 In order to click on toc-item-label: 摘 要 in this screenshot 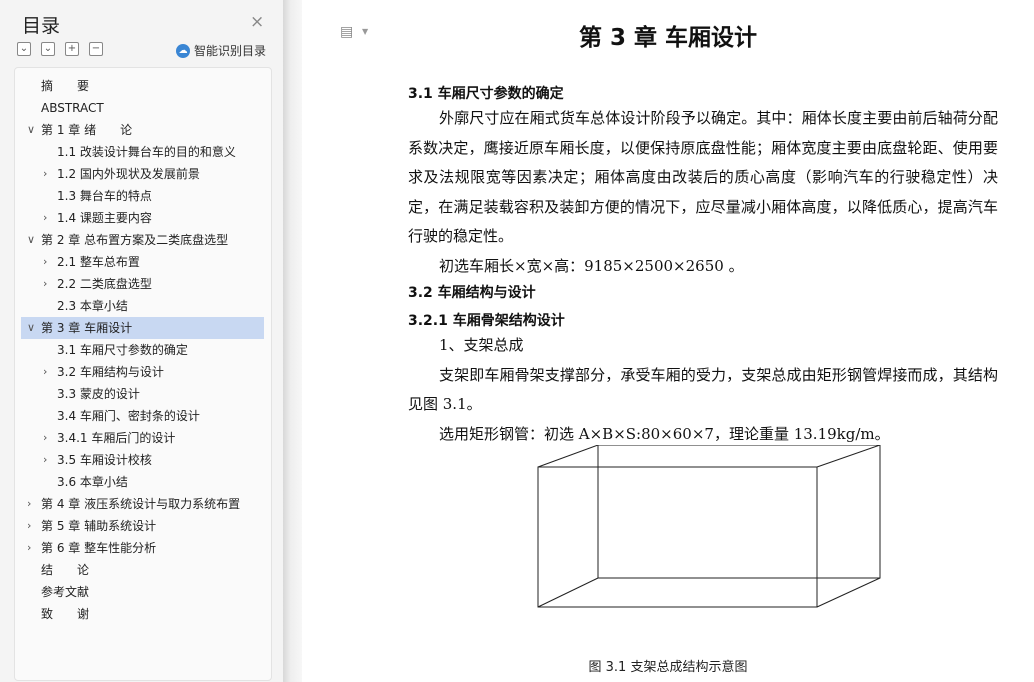, I will do `click(65, 86)`.